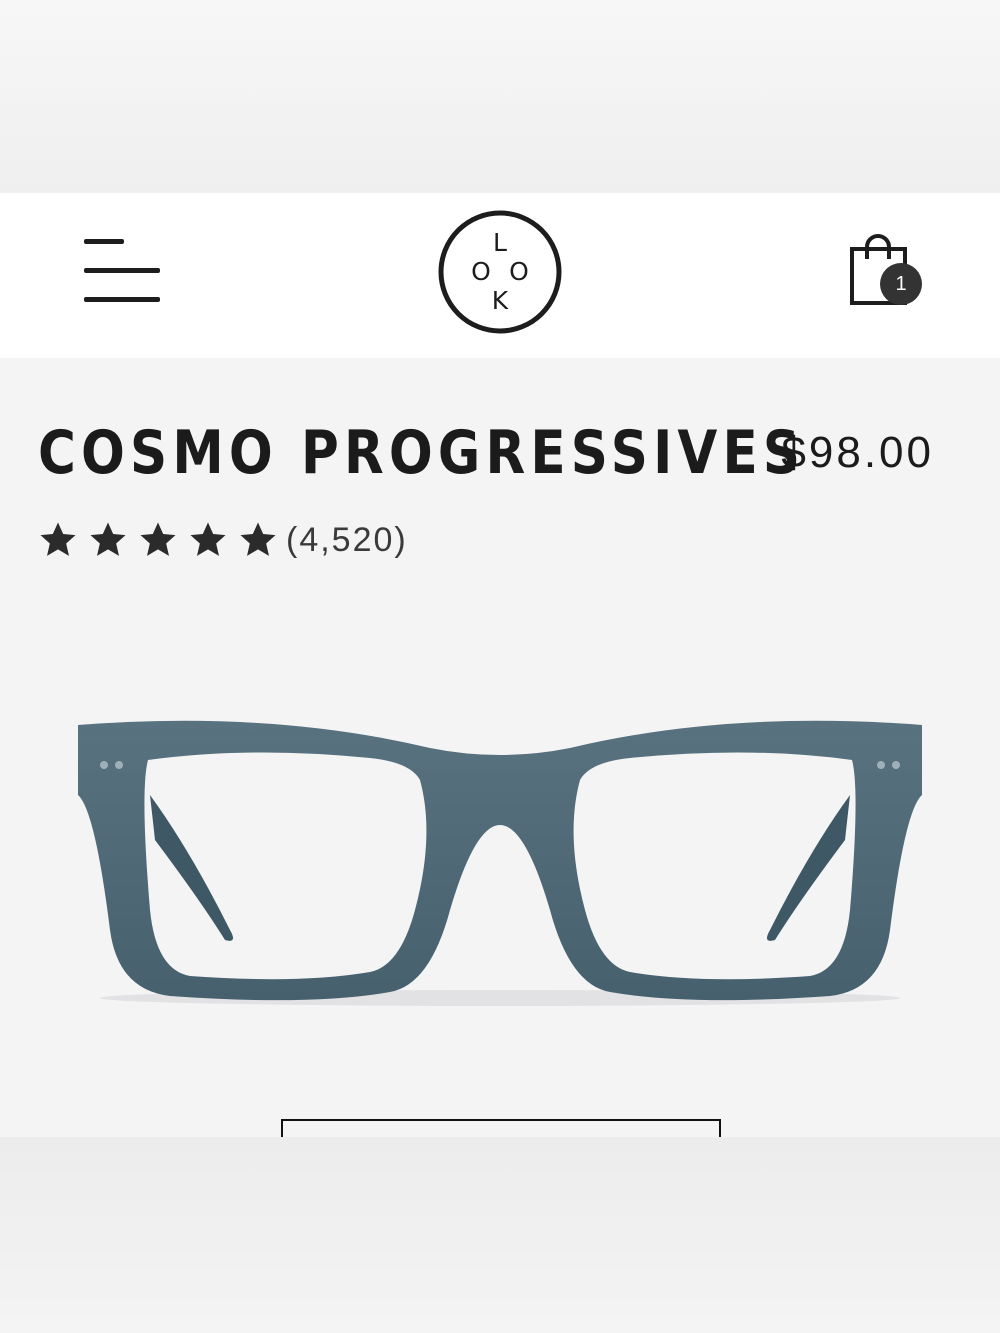 The height and width of the screenshot is (1333, 1000). I want to click on cart-button: 1, so click(887, 272).